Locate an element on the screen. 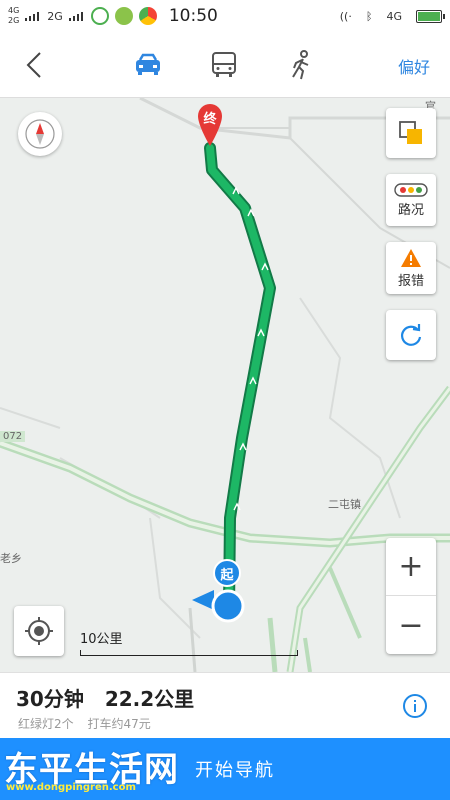 This screenshot has width=450, height=800. scale-label: 10公里 is located at coordinates (101, 639).